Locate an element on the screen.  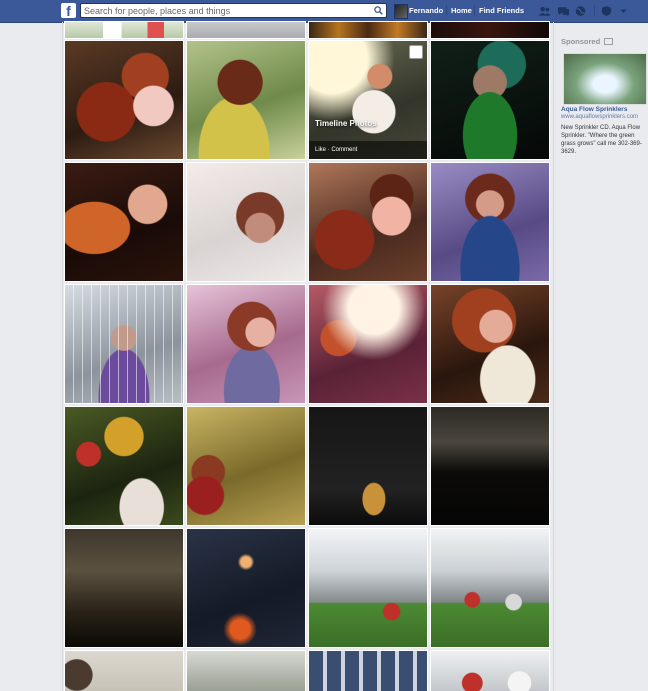
ad-url: www.aquaflowsprinklers.com is located at coordinates (604, 117).